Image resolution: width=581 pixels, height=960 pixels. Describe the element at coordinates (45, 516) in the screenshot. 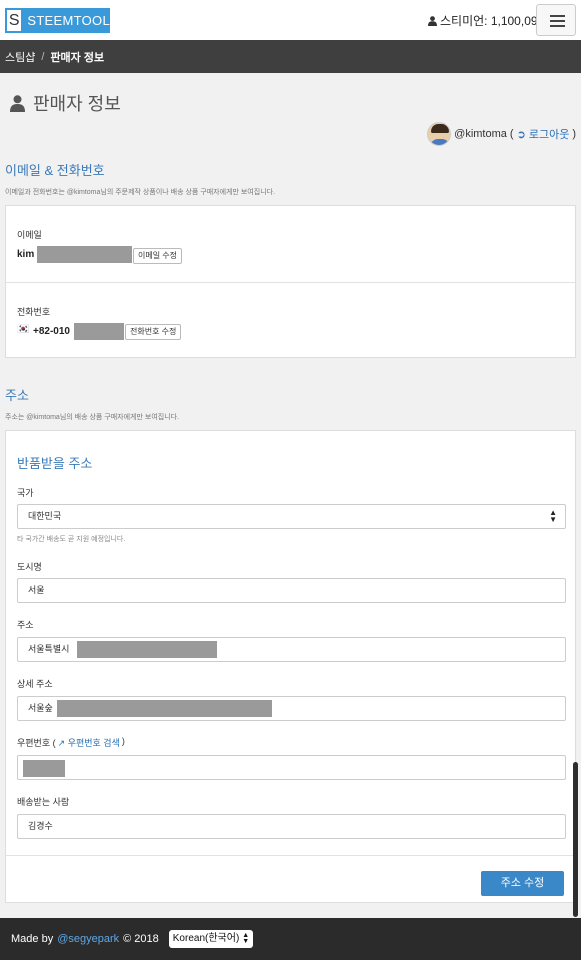

I see `country-value: 대한민국` at that location.